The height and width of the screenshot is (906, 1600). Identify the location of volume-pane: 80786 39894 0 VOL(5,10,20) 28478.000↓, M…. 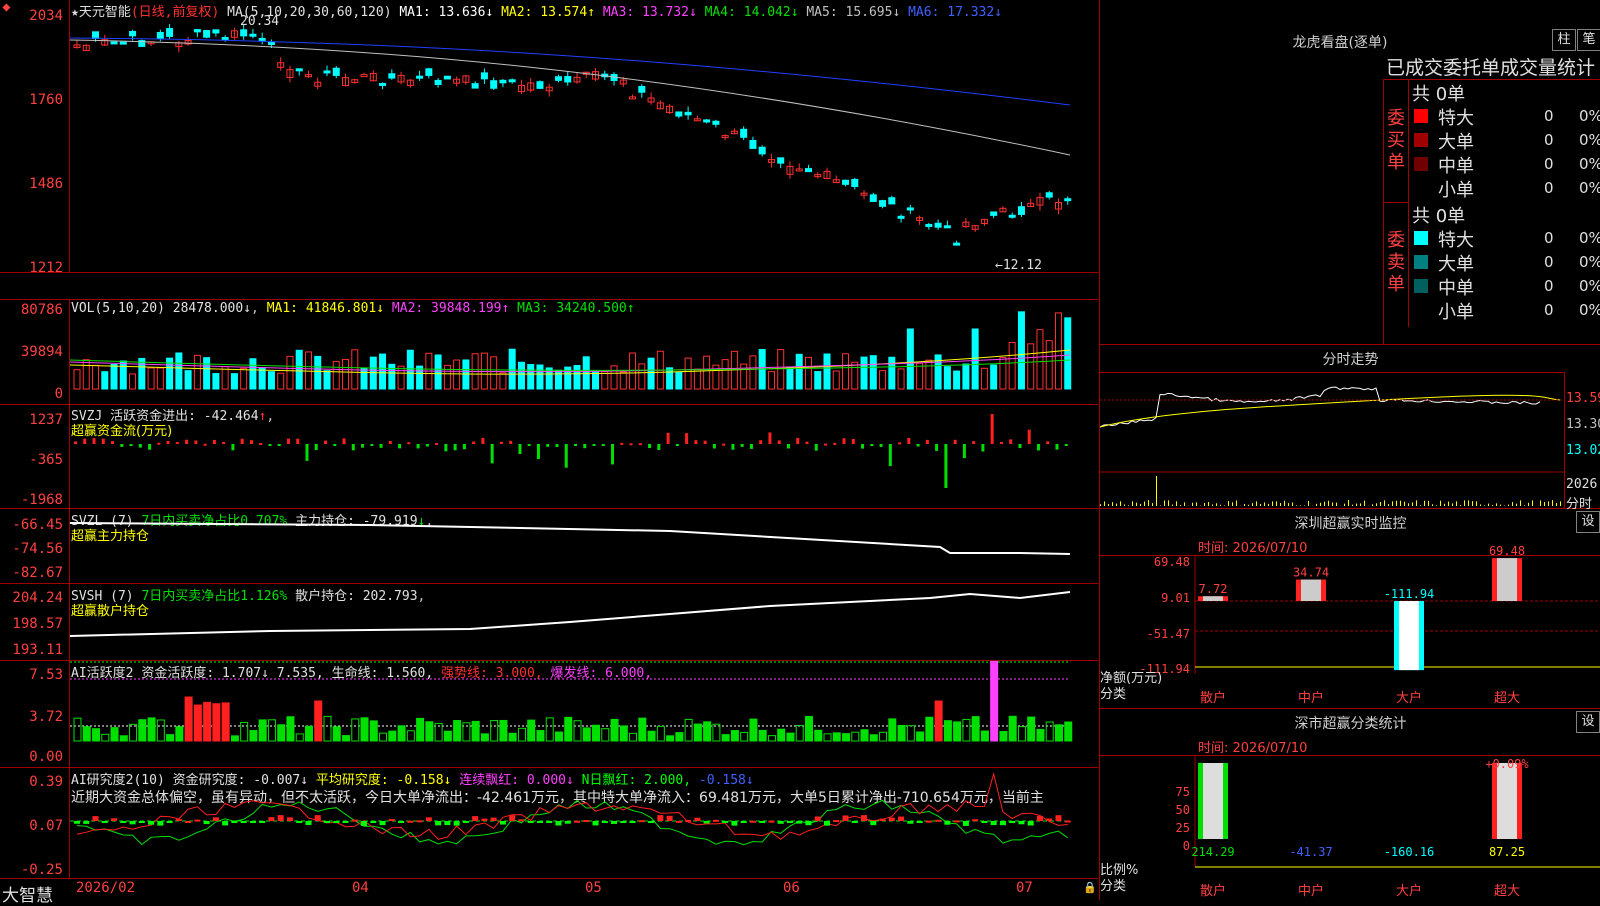
(549, 352).